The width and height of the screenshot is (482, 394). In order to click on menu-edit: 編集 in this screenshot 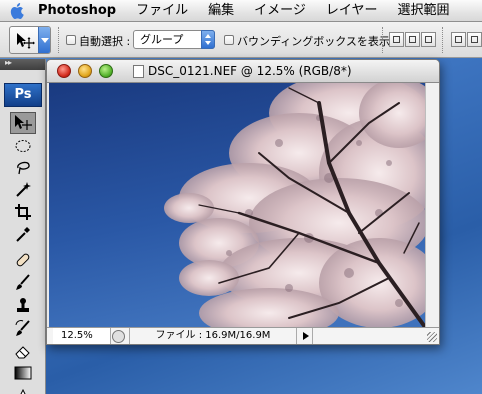, I will do `click(221, 11)`.